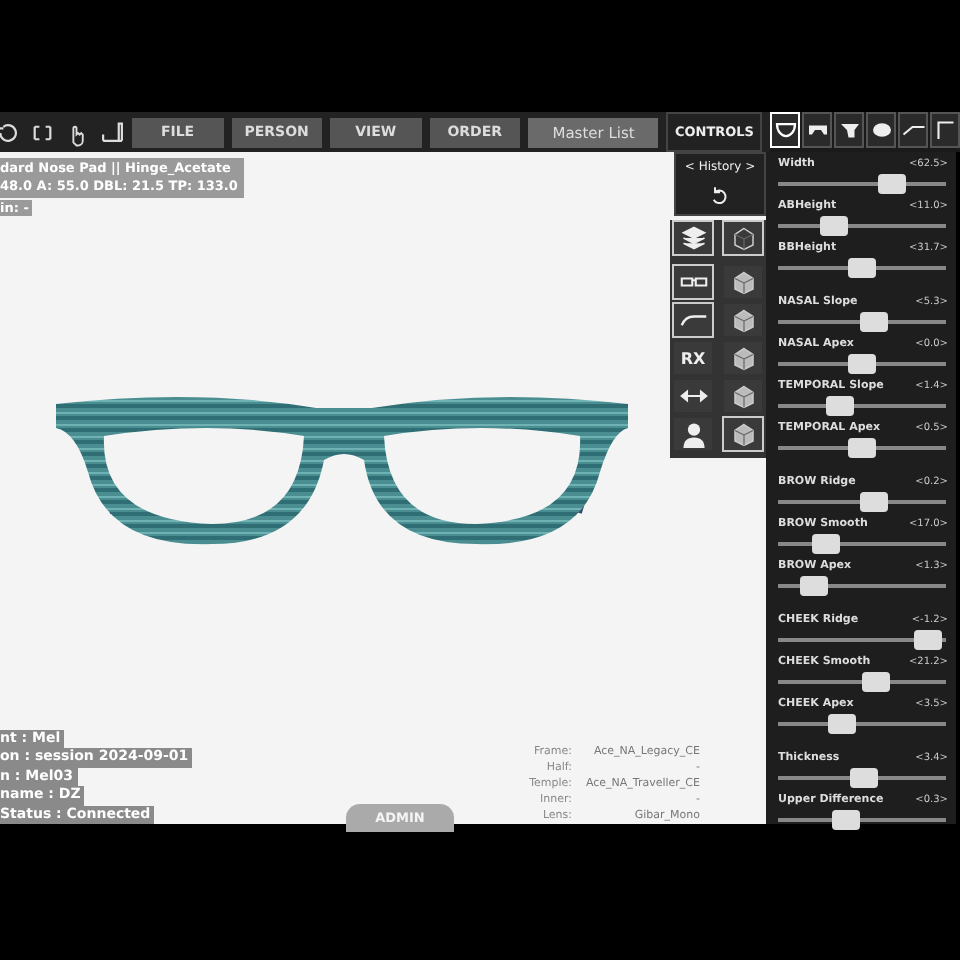 This screenshot has width=960, height=960. Describe the element at coordinates (913, 130) in the screenshot. I see `temple-tab` at that location.